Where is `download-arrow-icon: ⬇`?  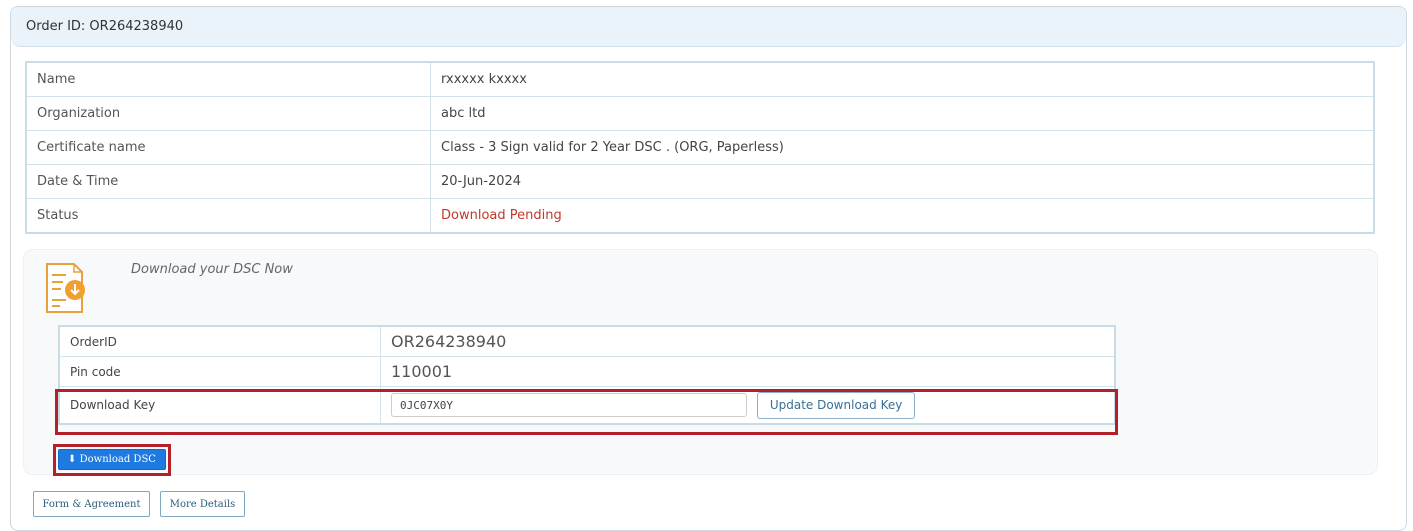 download-arrow-icon: ⬇ is located at coordinates (72, 459).